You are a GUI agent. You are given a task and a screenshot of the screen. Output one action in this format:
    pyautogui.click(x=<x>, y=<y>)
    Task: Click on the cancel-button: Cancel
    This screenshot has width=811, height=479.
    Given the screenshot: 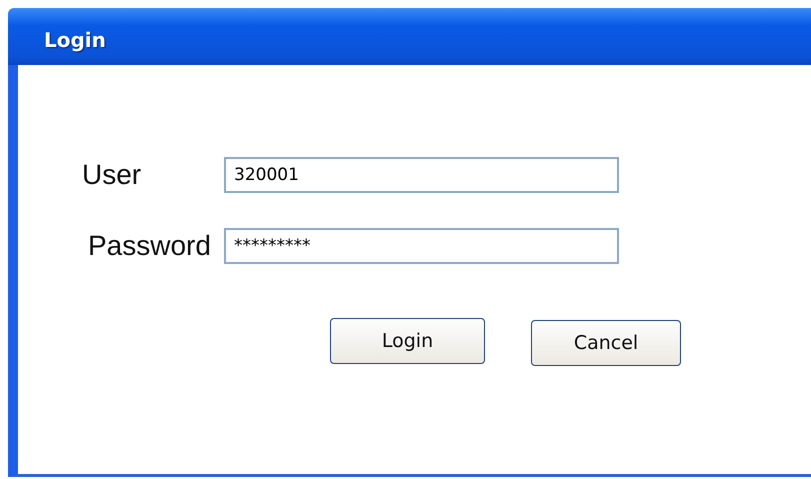 What is the action you would take?
    pyautogui.click(x=606, y=343)
    